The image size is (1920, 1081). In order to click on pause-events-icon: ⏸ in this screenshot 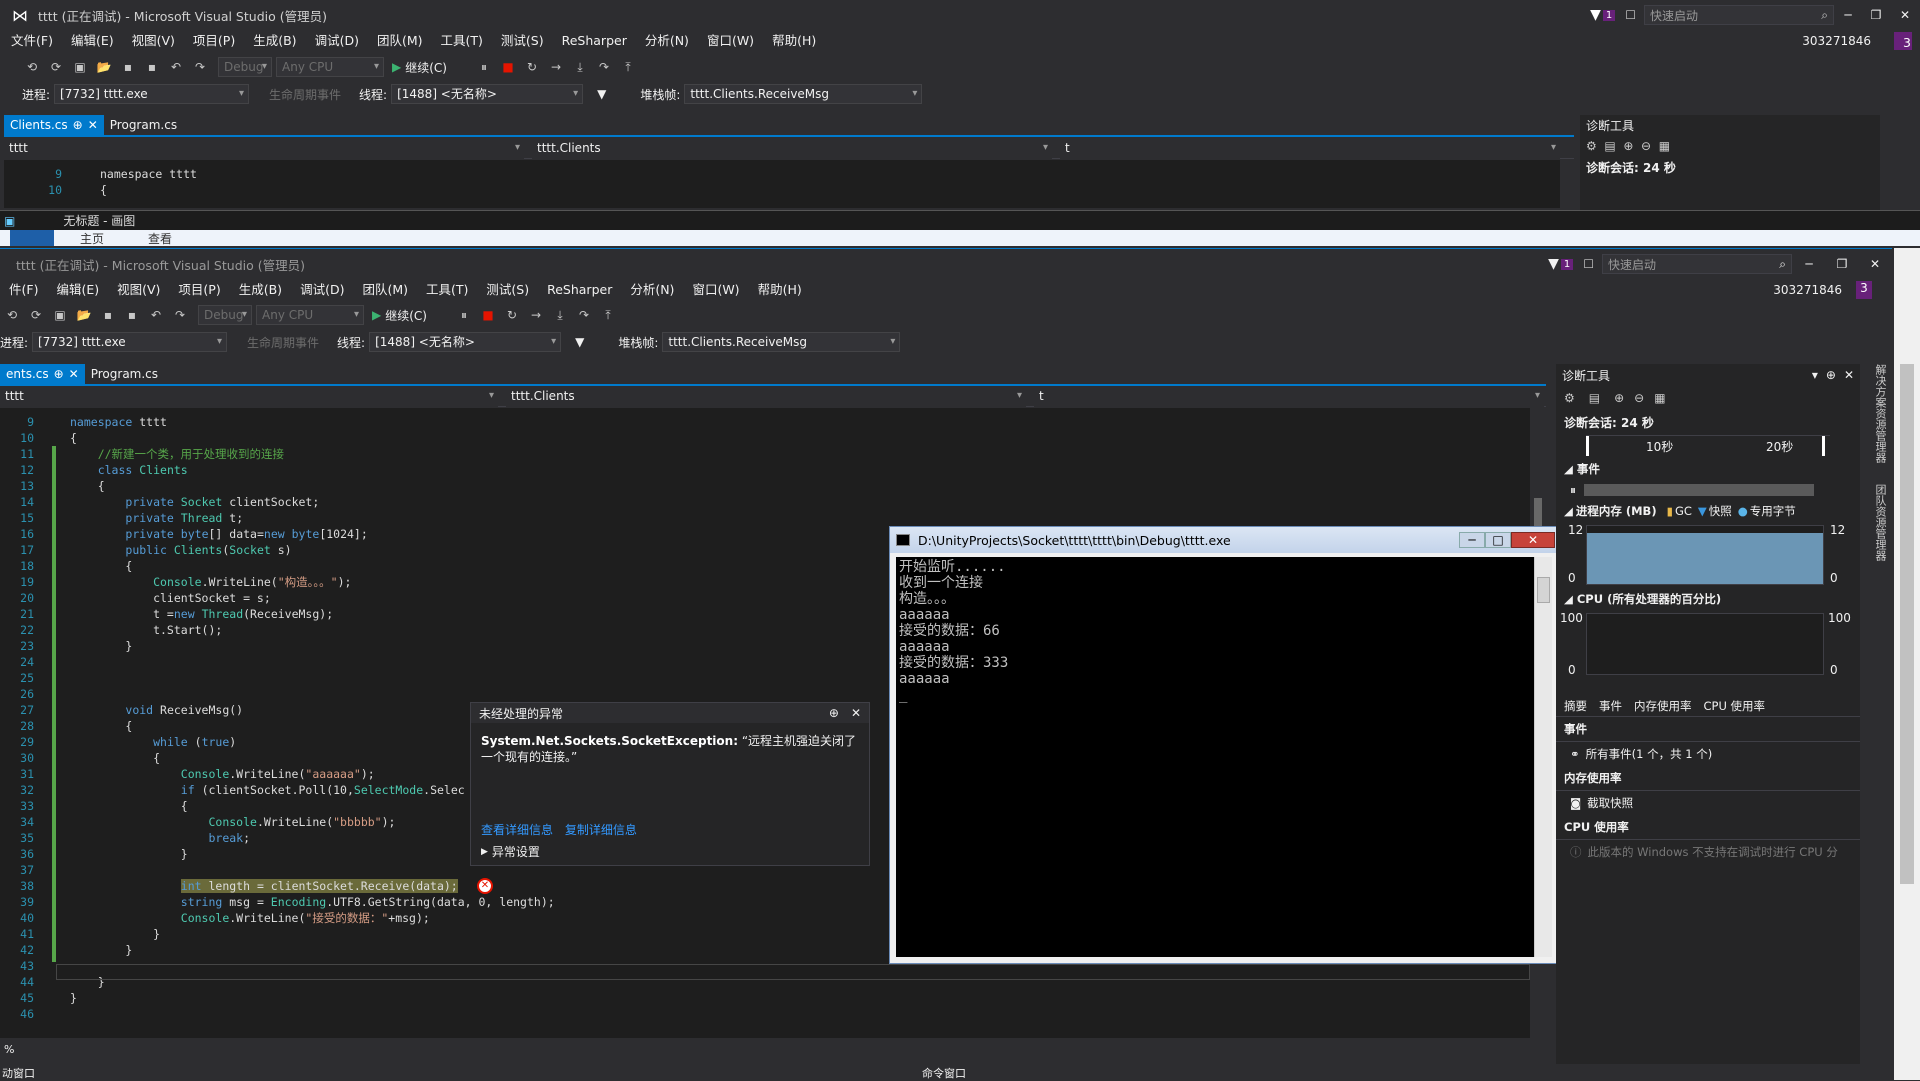, I will do `click(1573, 490)`.